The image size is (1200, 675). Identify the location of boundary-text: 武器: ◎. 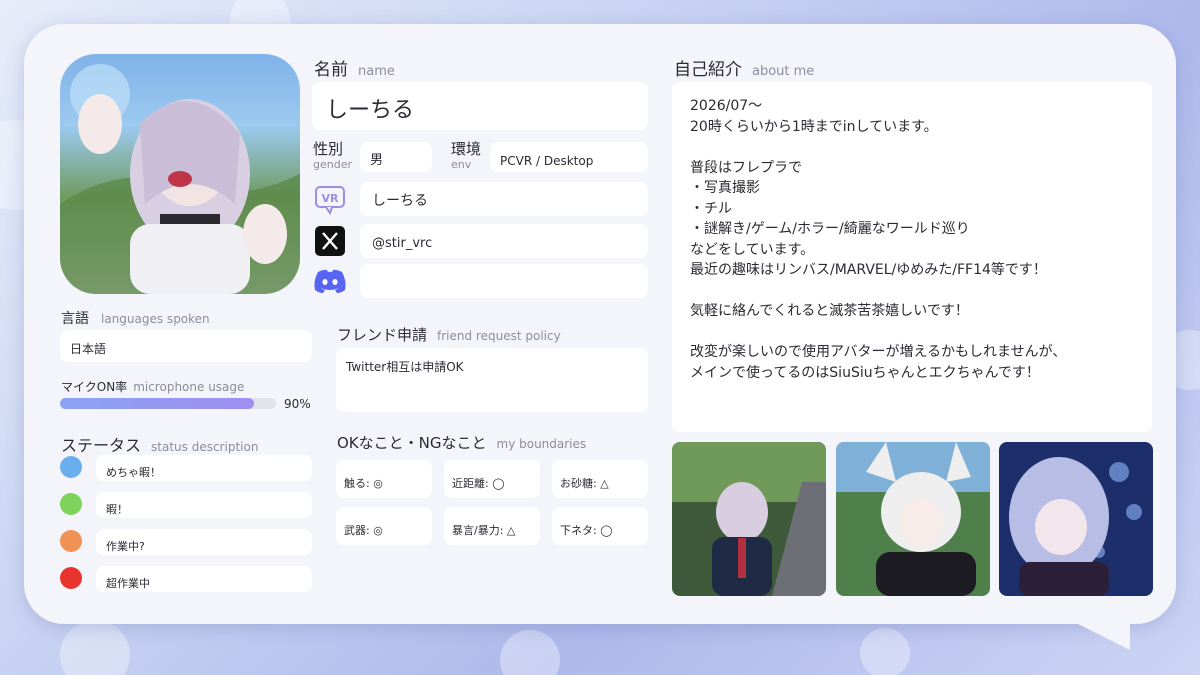
(363, 530).